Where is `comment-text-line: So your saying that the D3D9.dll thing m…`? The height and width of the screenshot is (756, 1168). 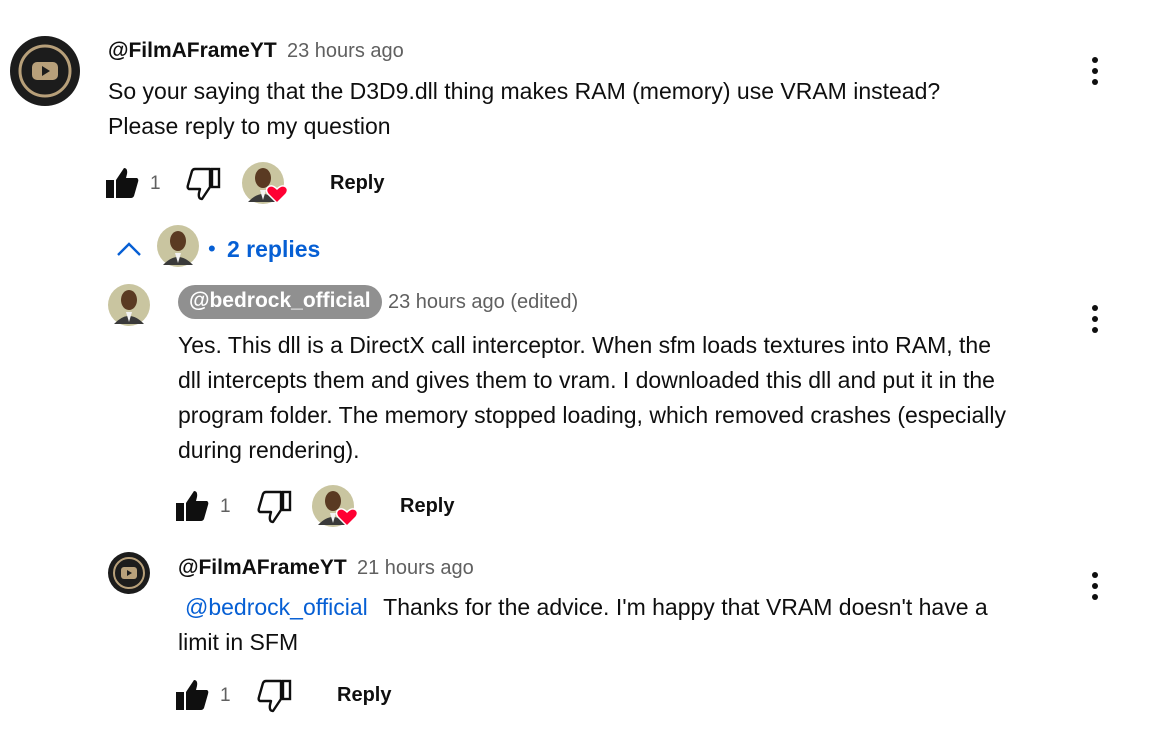 comment-text-line: So your saying that the D3D9.dll thing m… is located at coordinates (524, 91).